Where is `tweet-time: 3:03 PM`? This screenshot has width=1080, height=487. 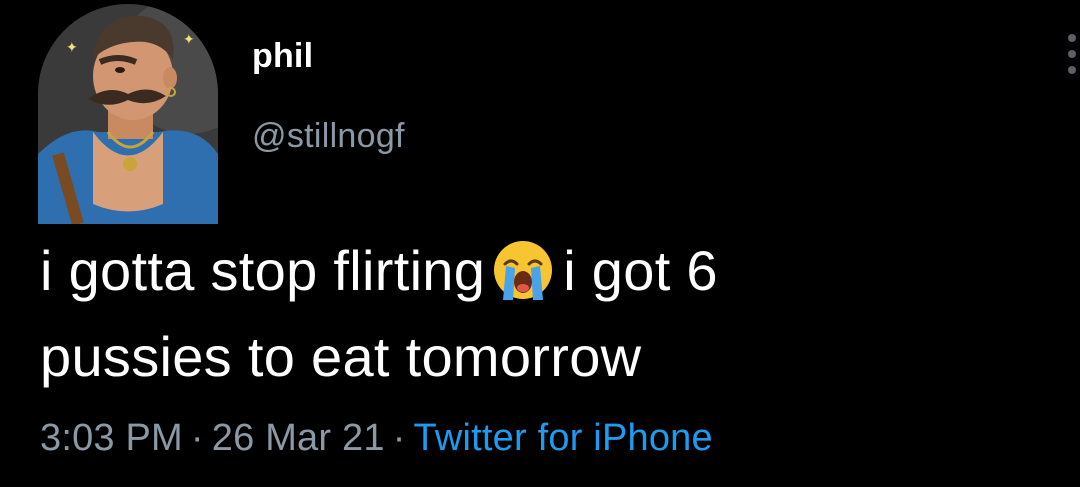
tweet-time: 3:03 PM is located at coordinates (111, 438).